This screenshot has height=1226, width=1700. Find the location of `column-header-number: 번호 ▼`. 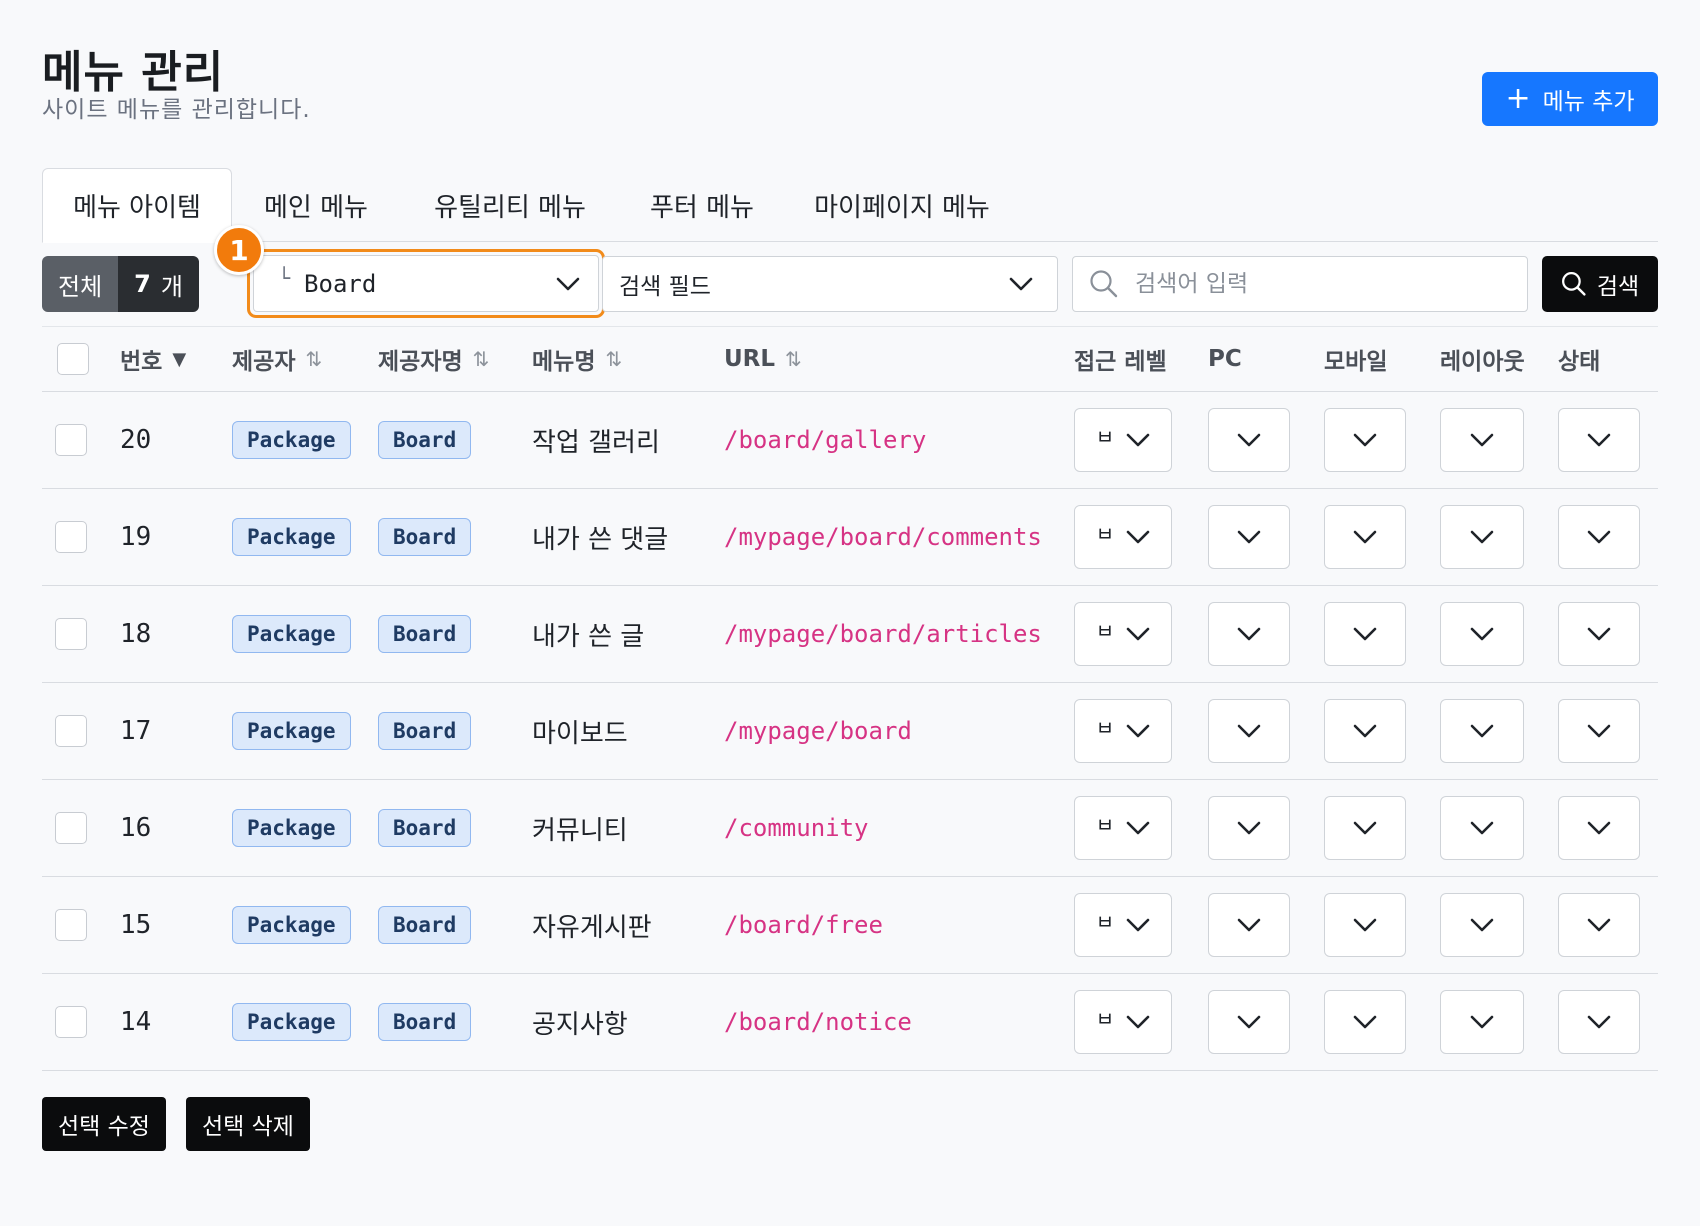

column-header-number: 번호 ▼ is located at coordinates (153, 359).